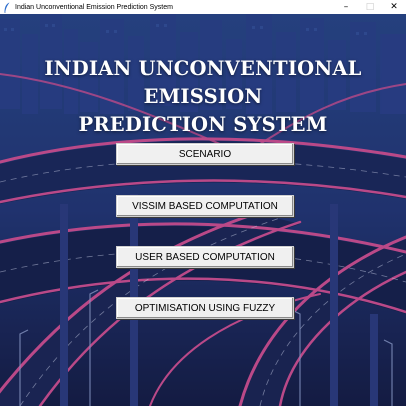 The width and height of the screenshot is (406, 406). I want to click on user-computation-button: USER BASED COMPUTATION, so click(205, 257).